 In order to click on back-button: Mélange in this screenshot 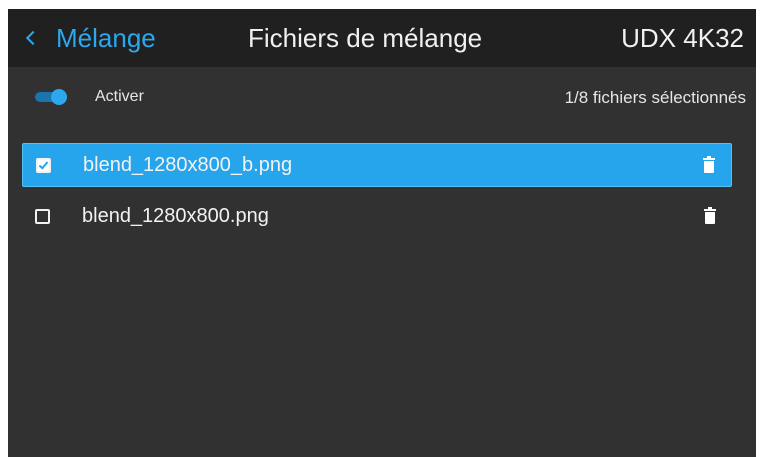, I will do `click(89, 38)`.